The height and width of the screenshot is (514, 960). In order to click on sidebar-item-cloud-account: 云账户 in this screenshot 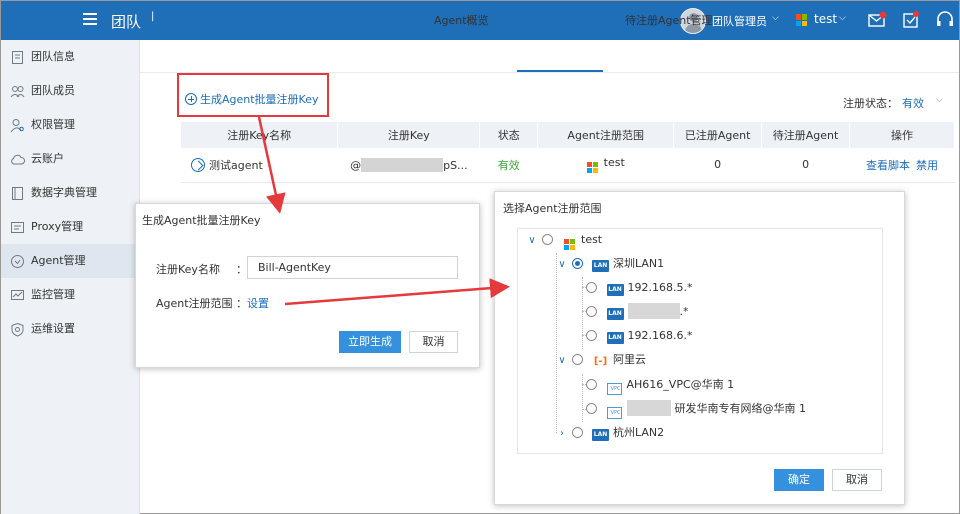, I will do `click(70, 159)`.